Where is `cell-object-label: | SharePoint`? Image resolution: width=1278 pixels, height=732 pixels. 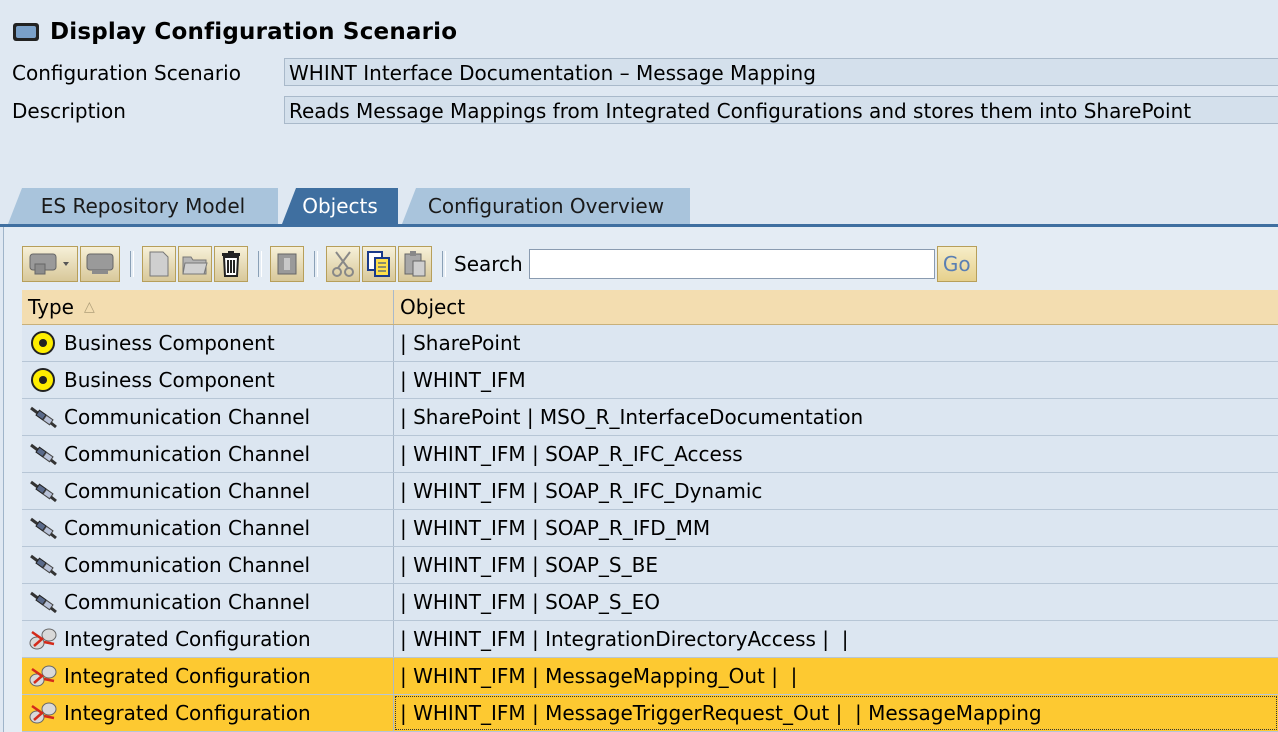
cell-object-label: | SharePoint is located at coordinates (460, 343).